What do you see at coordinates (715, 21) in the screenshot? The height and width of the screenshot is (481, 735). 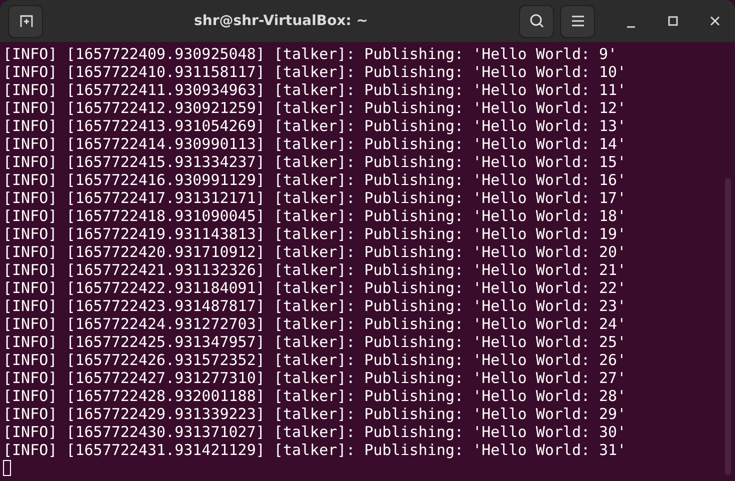 I see `close-icon` at bounding box center [715, 21].